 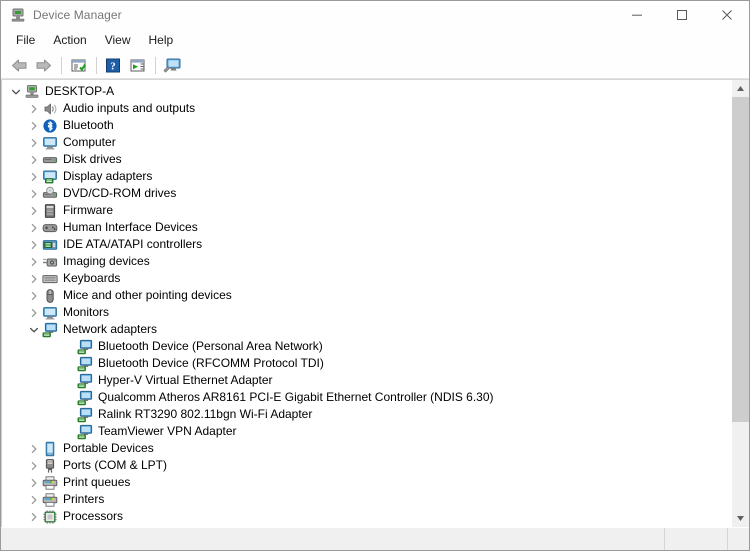 What do you see at coordinates (366, 91) in the screenshot?
I see `tree-item: DESKTOP-A` at bounding box center [366, 91].